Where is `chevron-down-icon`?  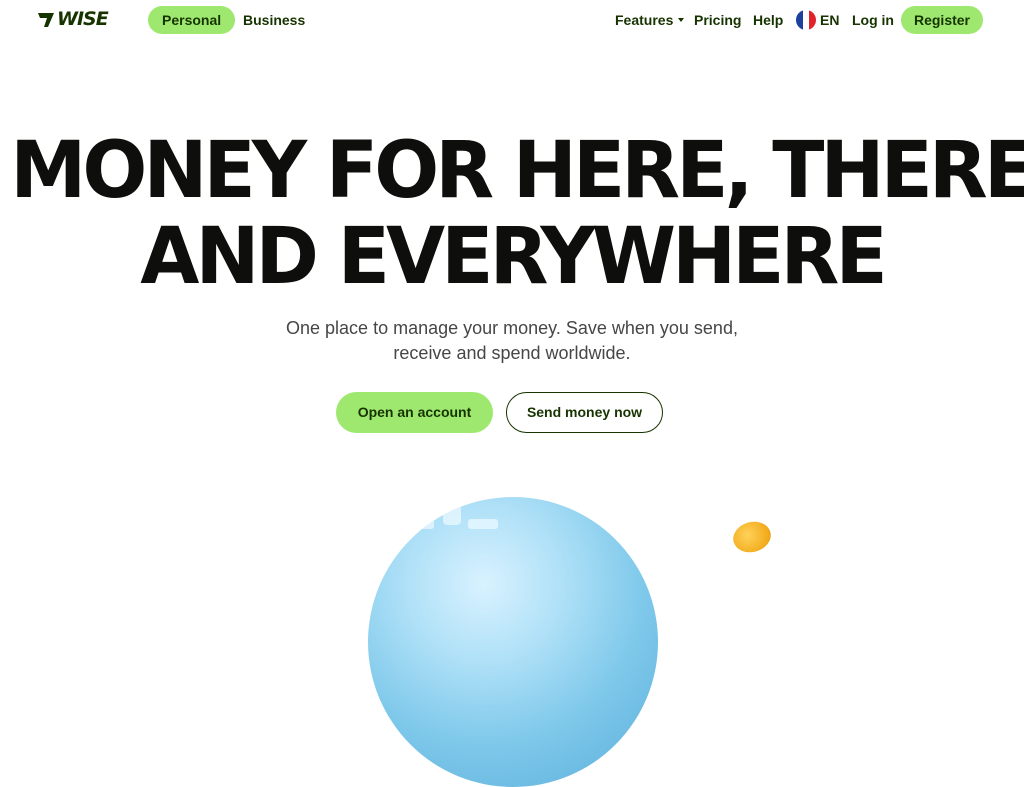
chevron-down-icon is located at coordinates (681, 20).